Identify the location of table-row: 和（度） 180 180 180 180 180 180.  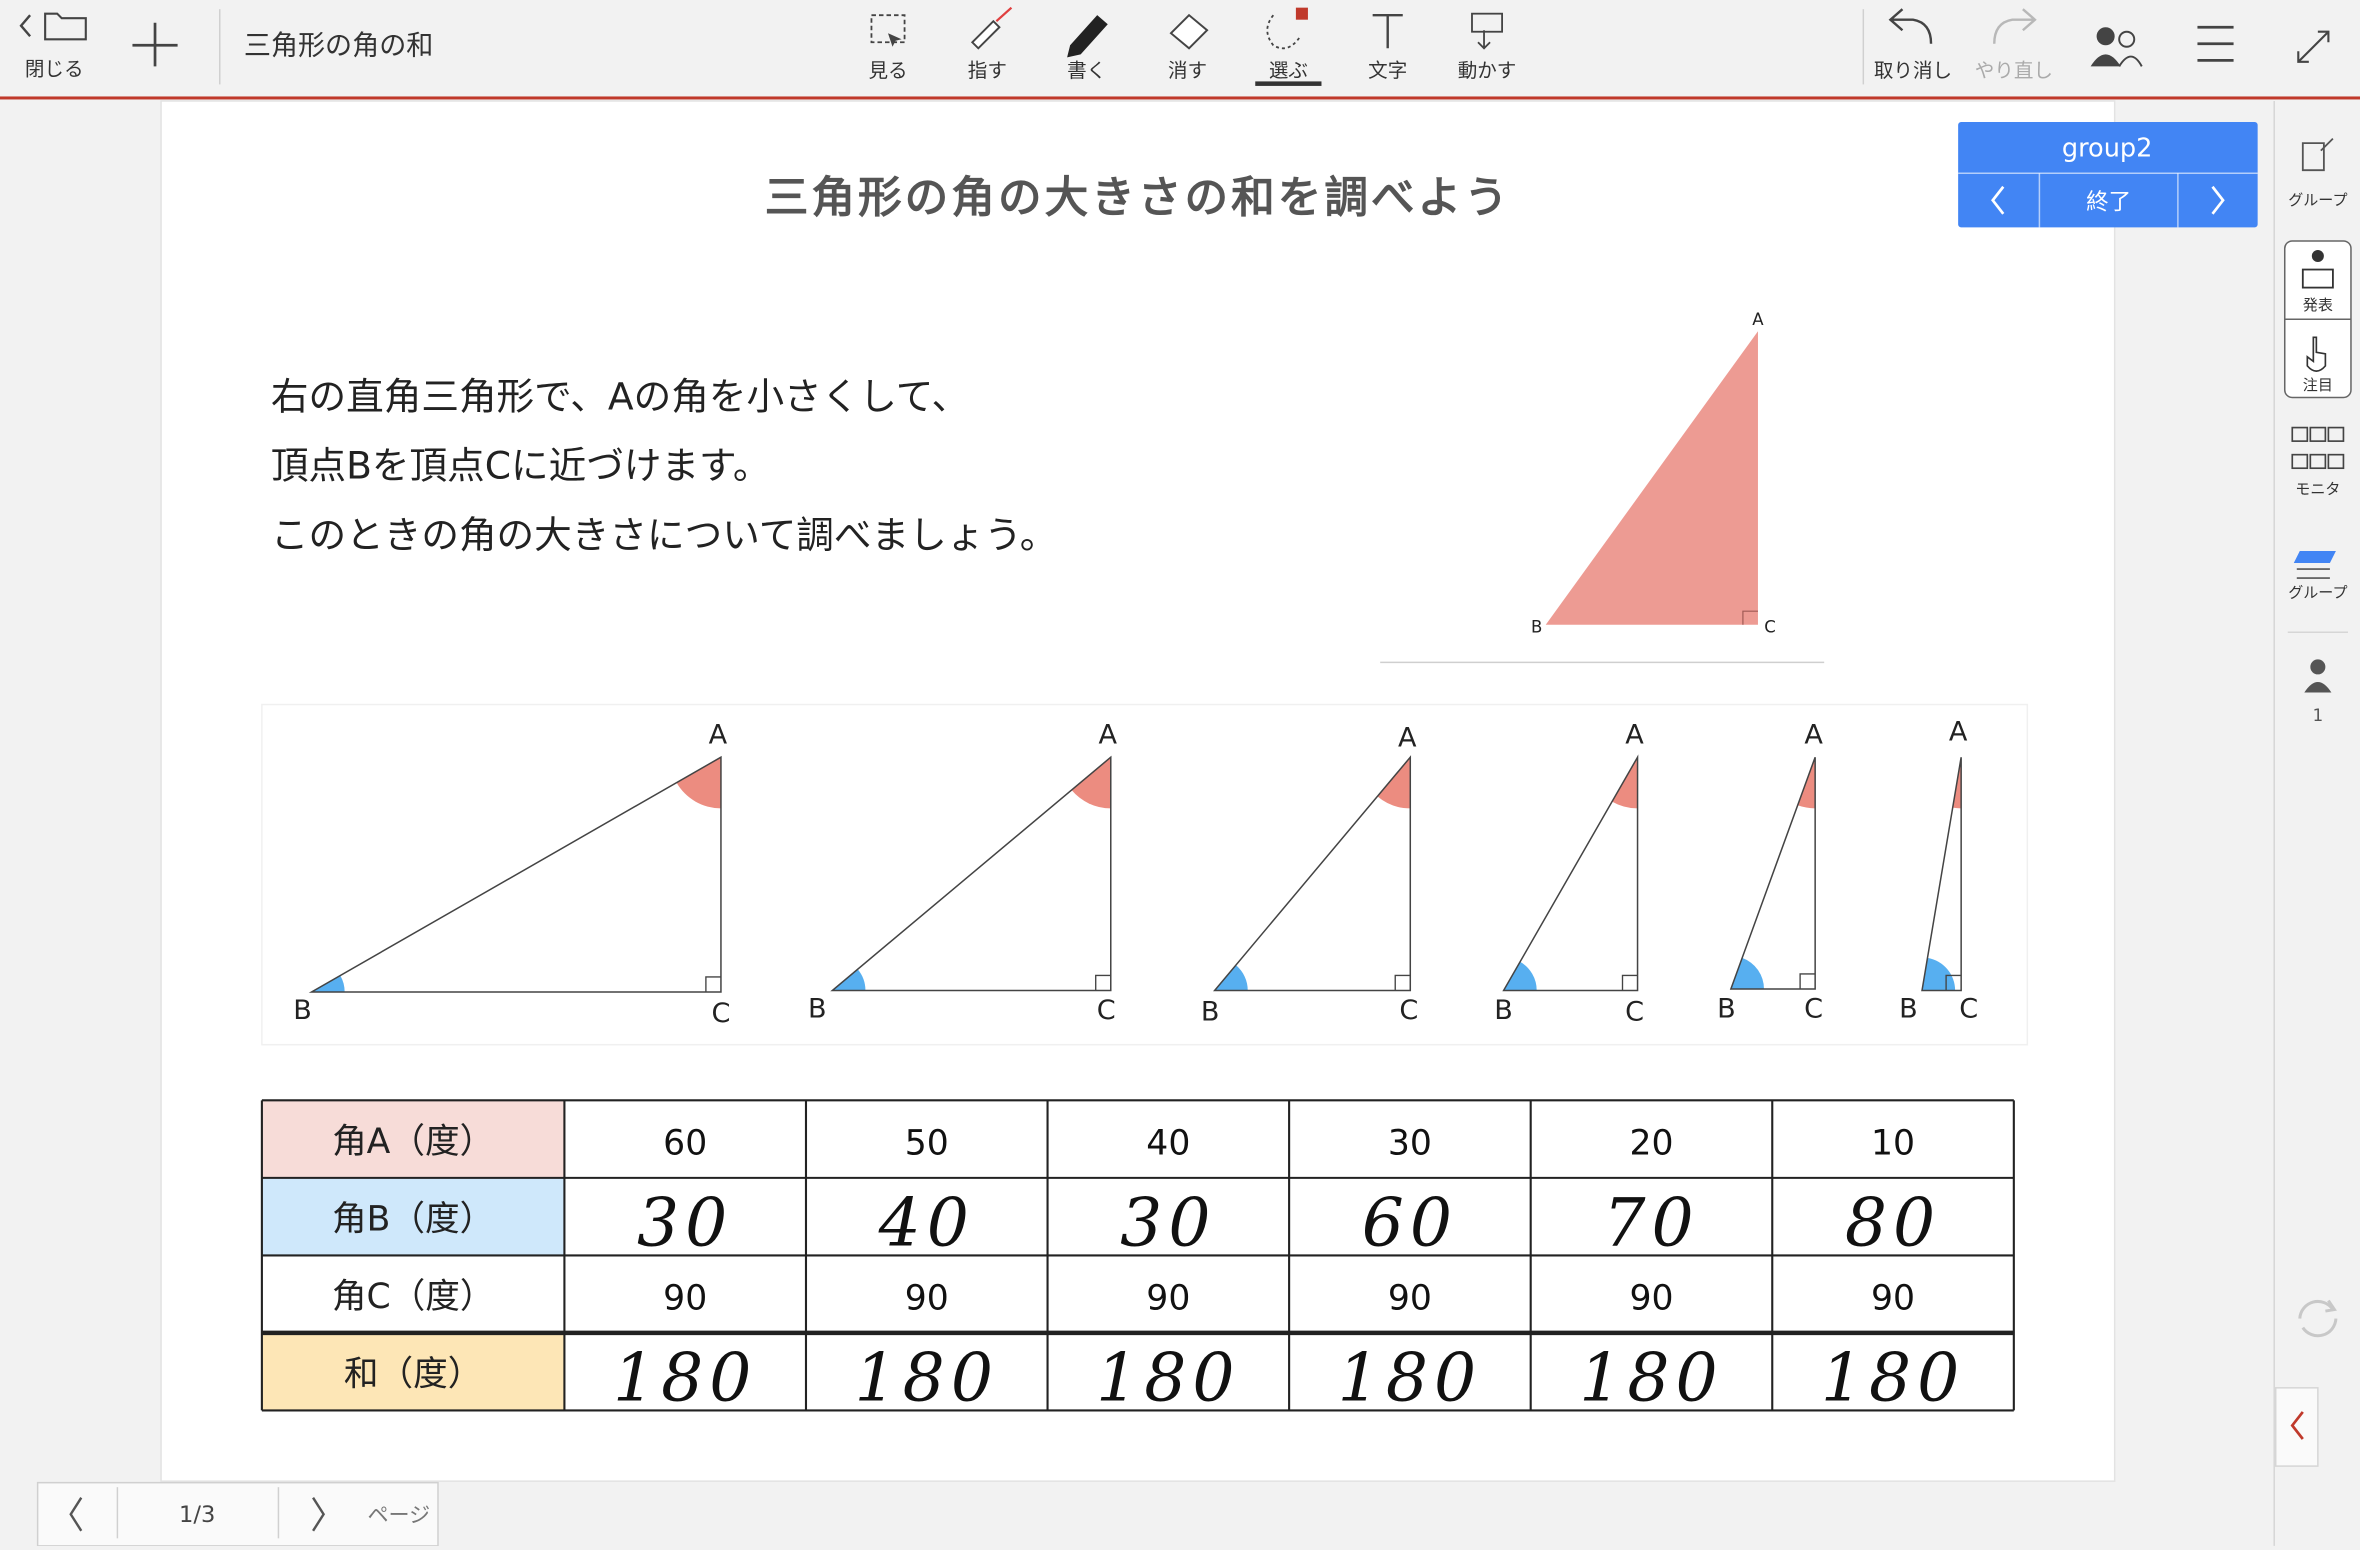
(1113, 1374).